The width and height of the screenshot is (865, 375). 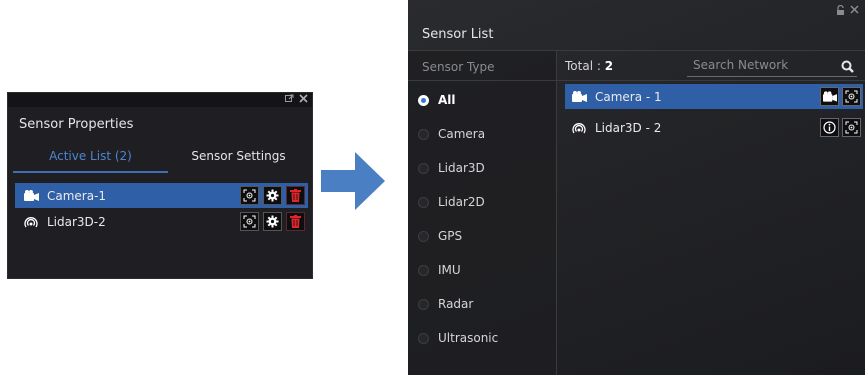 What do you see at coordinates (90, 157) in the screenshot?
I see `tab-active-list: Active List (2)` at bounding box center [90, 157].